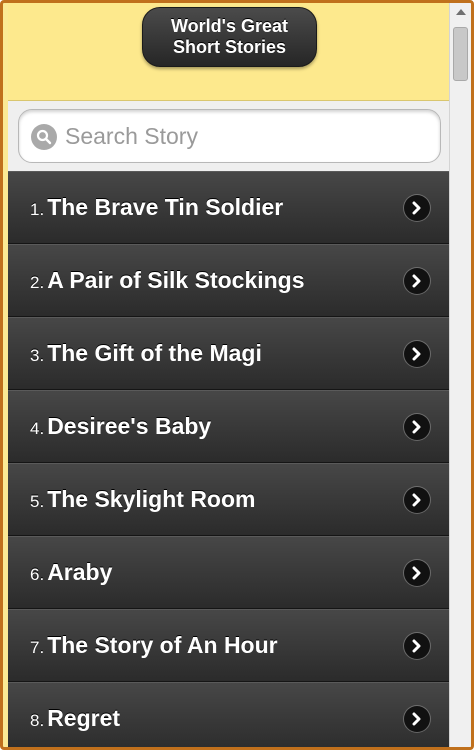 The height and width of the screenshot is (750, 474). I want to click on story-item-5: 5. The Skylight Room, so click(228, 499).